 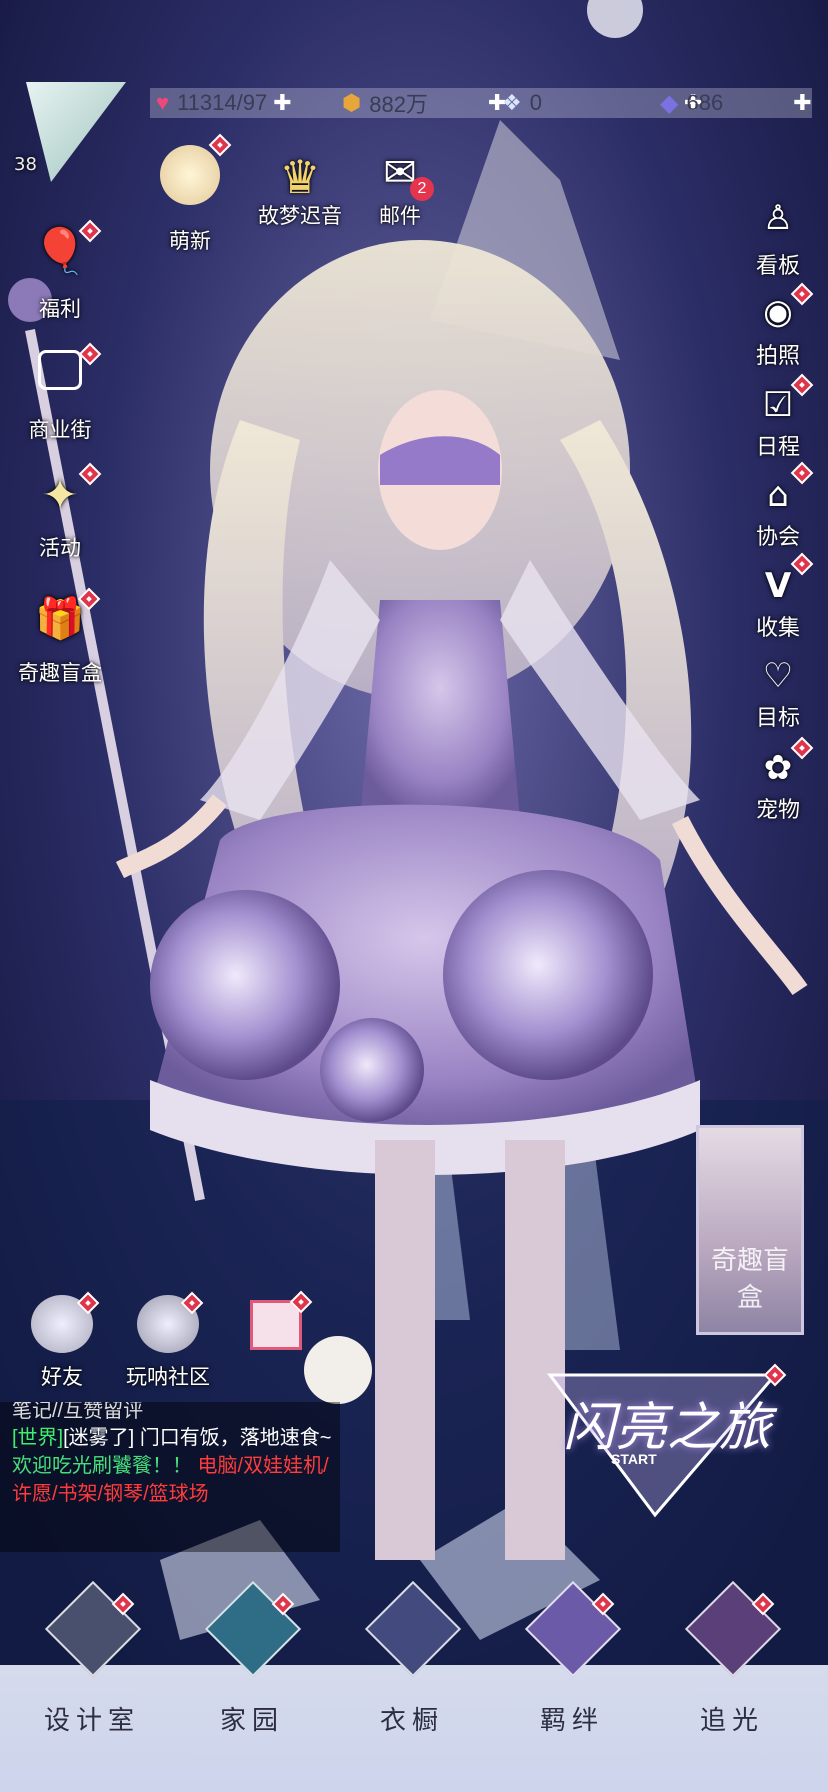 I want to click on chat-text-b: 欢迎吃光刷饕餮！！, so click(x=102, y=1466).